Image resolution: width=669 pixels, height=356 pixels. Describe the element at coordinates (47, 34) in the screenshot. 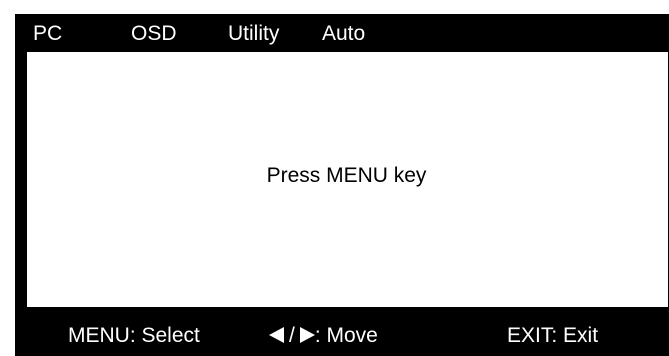

I see `tab-pc: PC` at that location.